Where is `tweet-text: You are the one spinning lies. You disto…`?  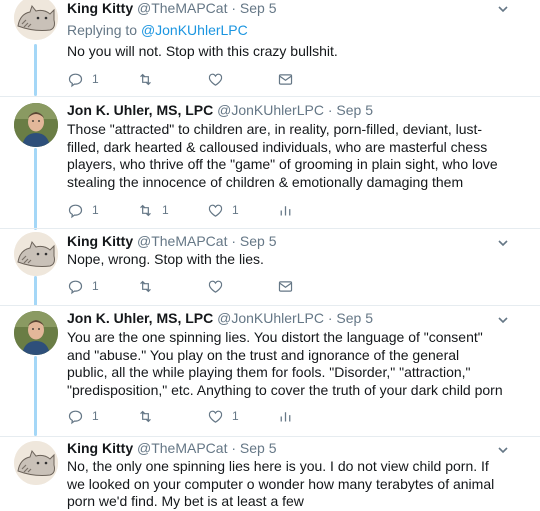
tweet-text: You are the one spinning lies. You disto… is located at coordinates (285, 363).